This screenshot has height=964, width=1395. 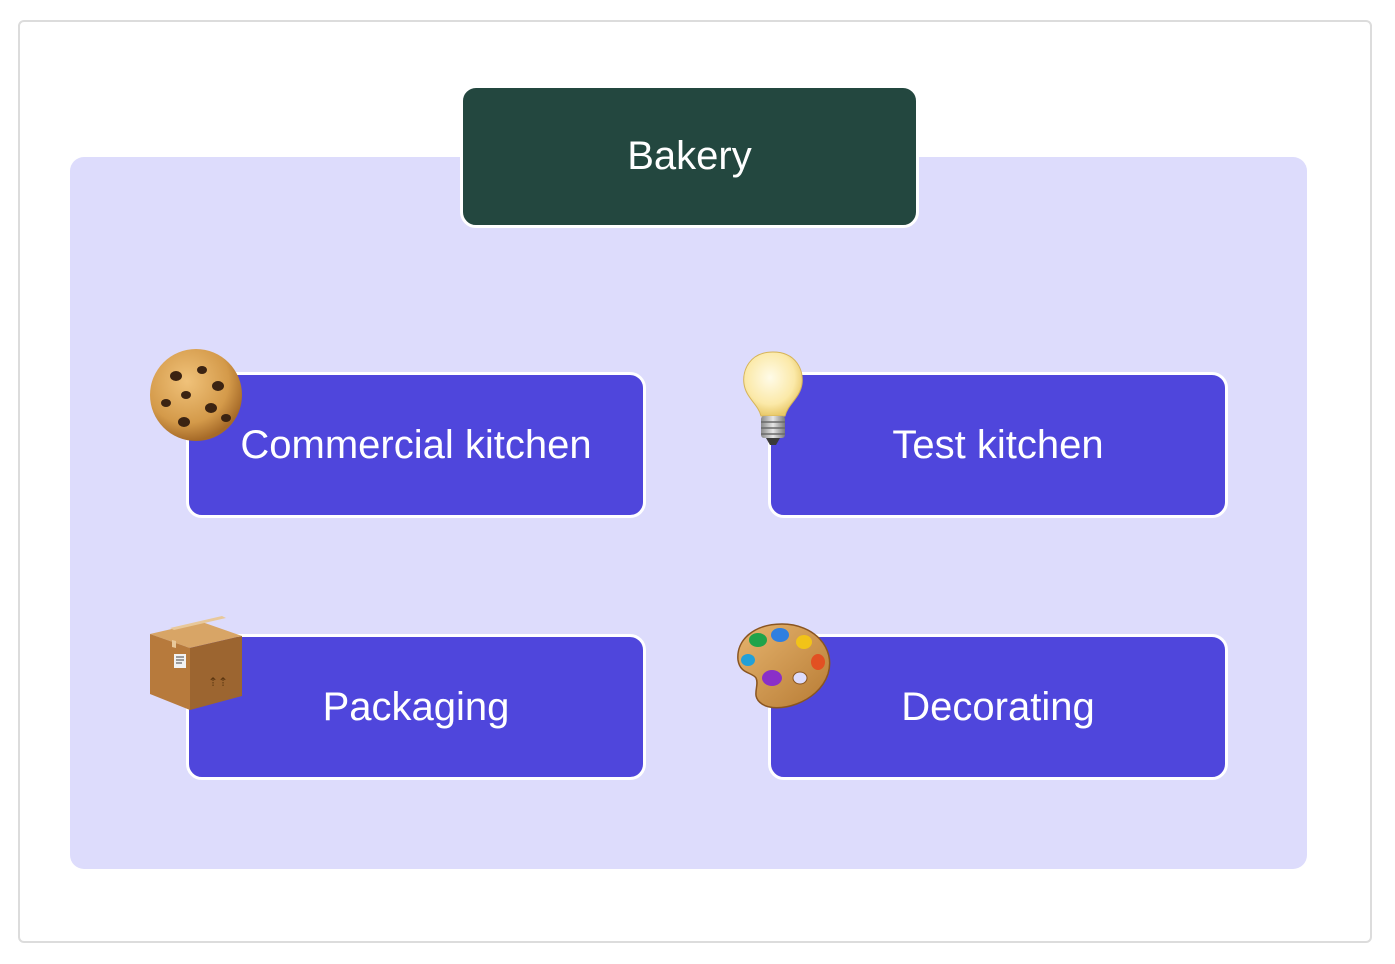 I want to click on cookie-icon, so click(x=196, y=395).